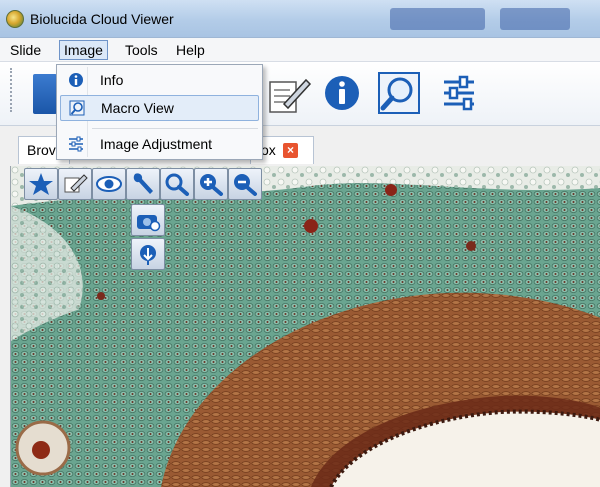 The width and height of the screenshot is (600, 487). I want to click on star-icon, so click(41, 184).